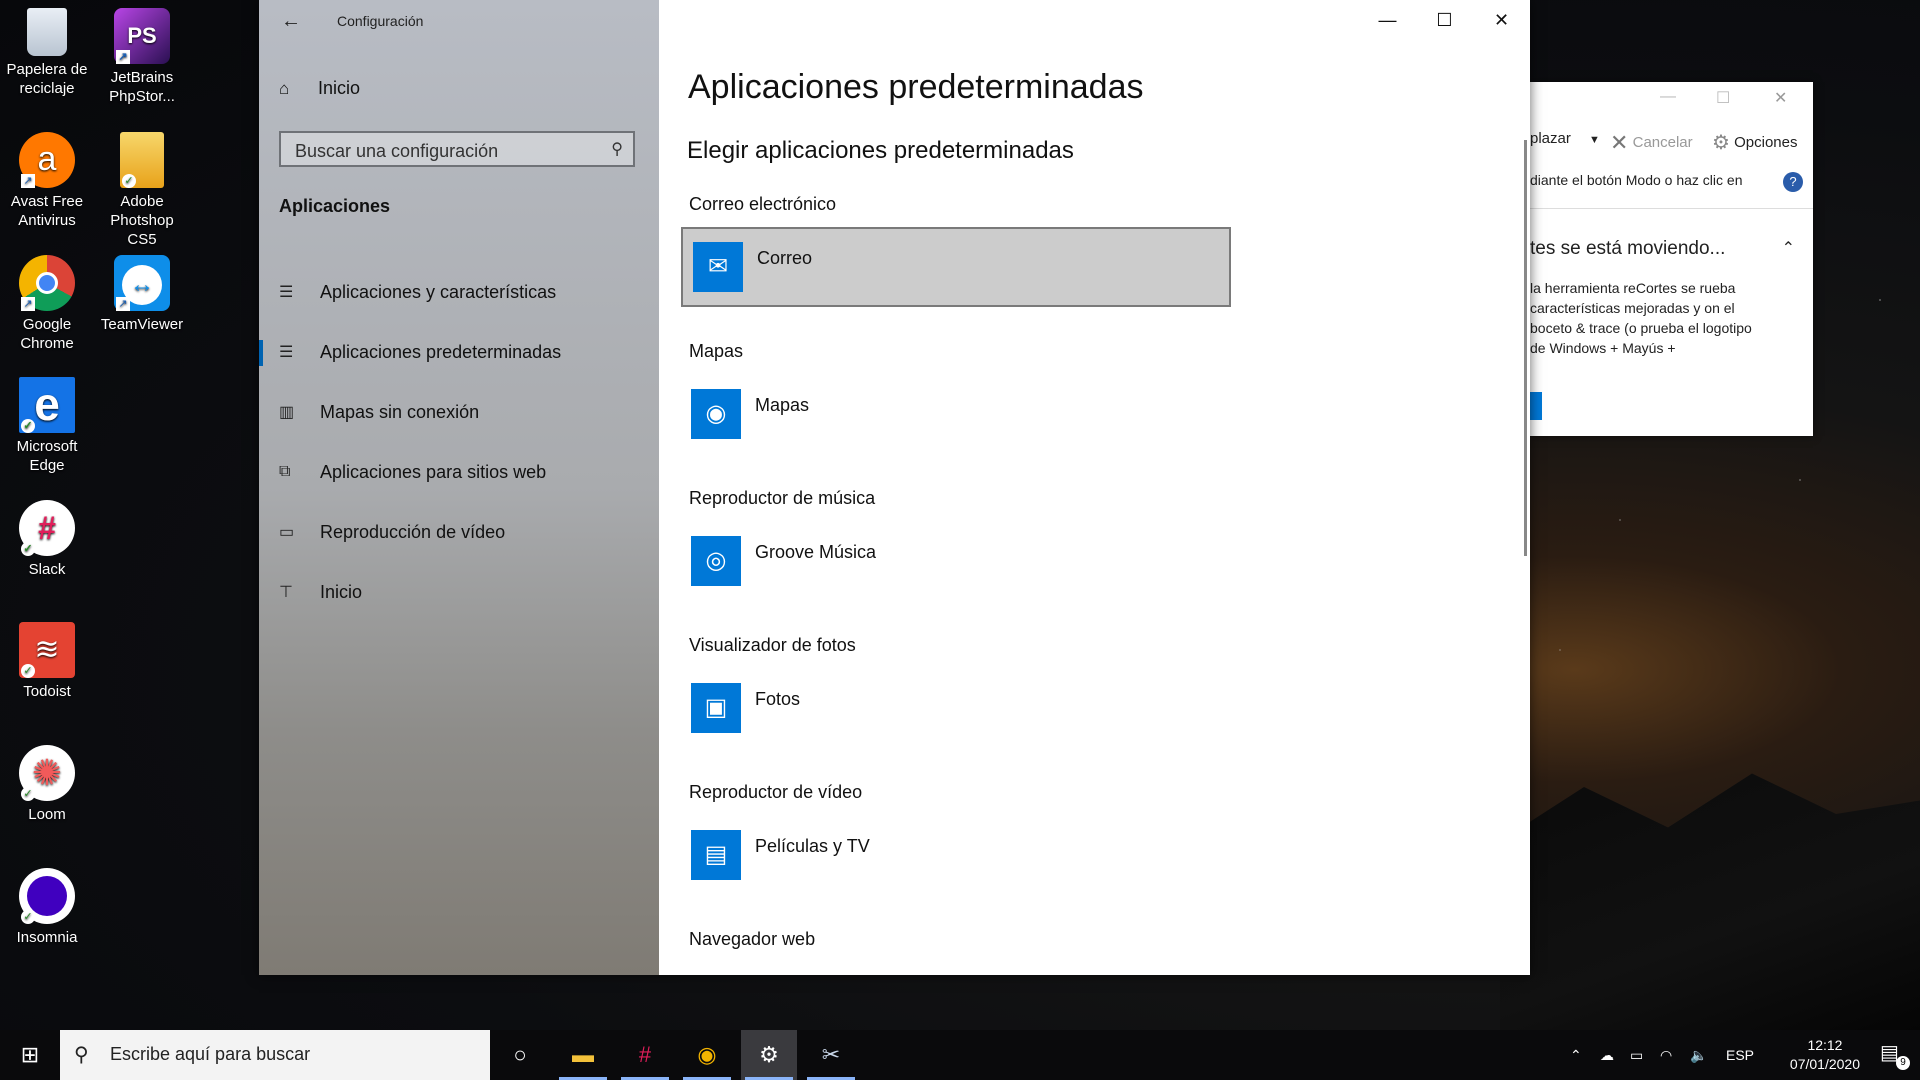 This screenshot has width=1920, height=1080. Describe the element at coordinates (956, 267) in the screenshot. I see `default-email-app: ✉ Correo` at that location.